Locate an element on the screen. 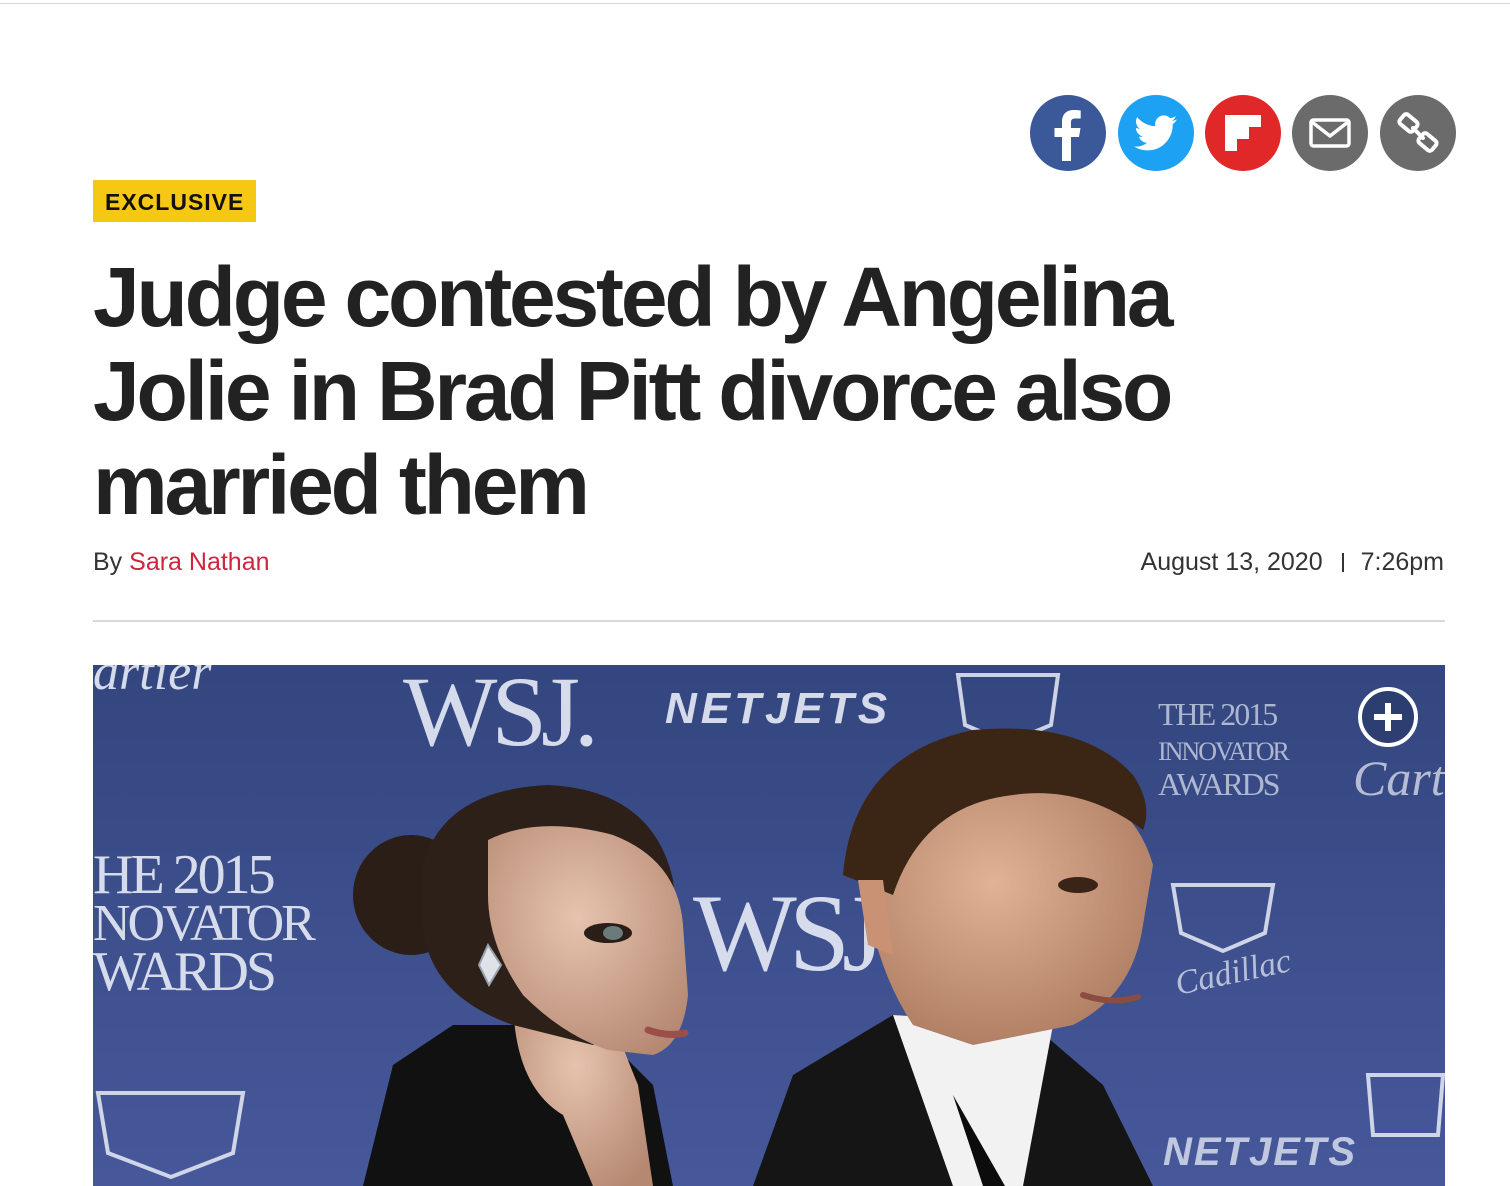 The height and width of the screenshot is (1186, 1510). link-icon is located at coordinates (1418, 132).